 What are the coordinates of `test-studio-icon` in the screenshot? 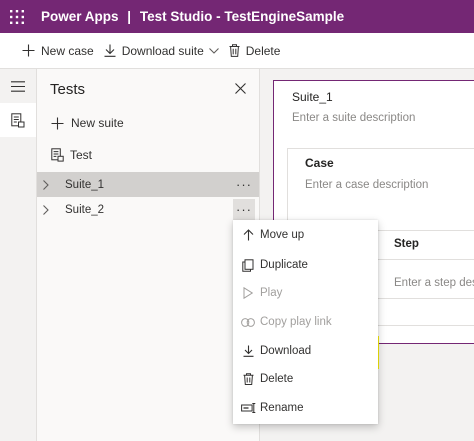 It's located at (18, 120).